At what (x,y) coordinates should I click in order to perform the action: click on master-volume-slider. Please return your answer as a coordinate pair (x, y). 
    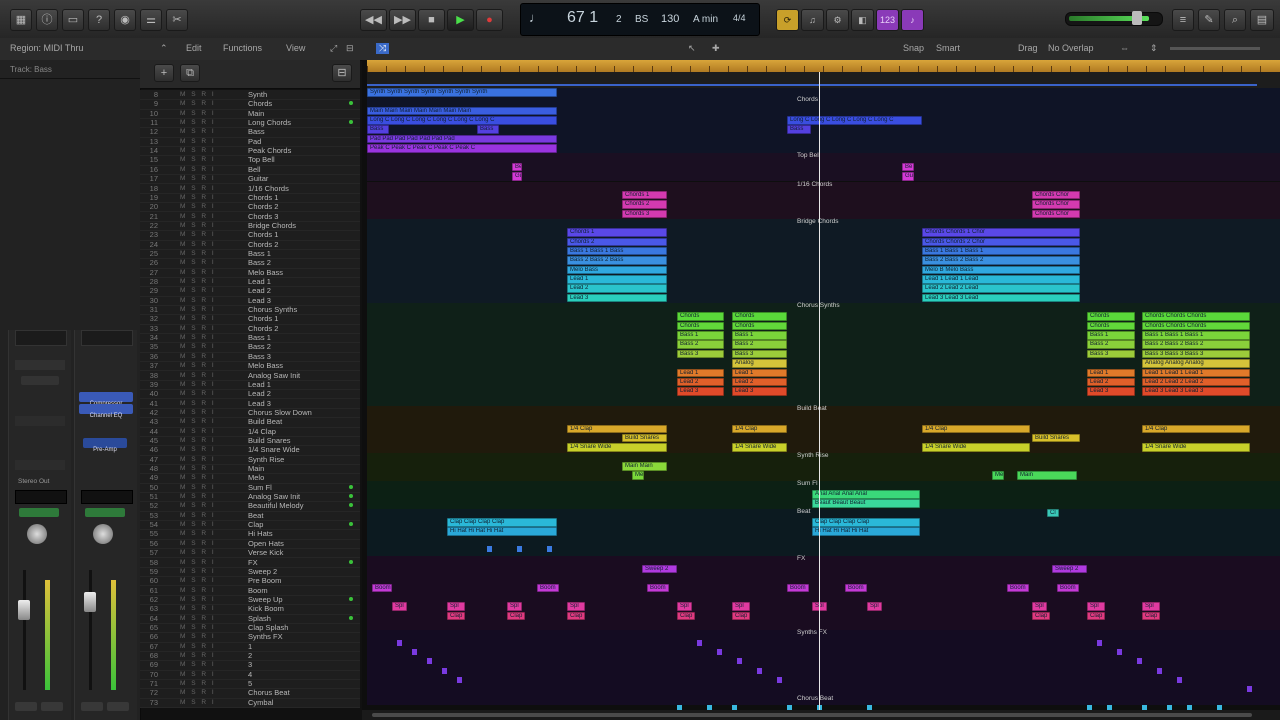
    Looking at the image, I should click on (1114, 18).